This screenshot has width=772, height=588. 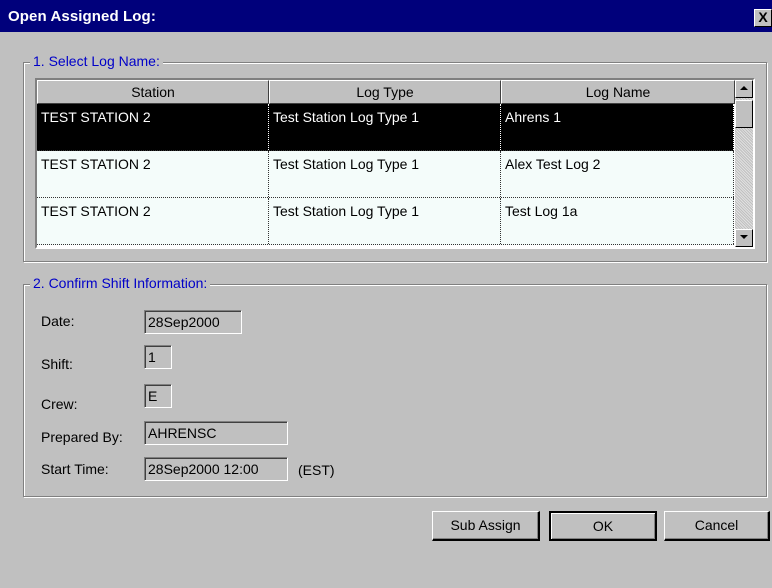 What do you see at coordinates (316, 470) in the screenshot?
I see `timezone-label: (EST)` at bounding box center [316, 470].